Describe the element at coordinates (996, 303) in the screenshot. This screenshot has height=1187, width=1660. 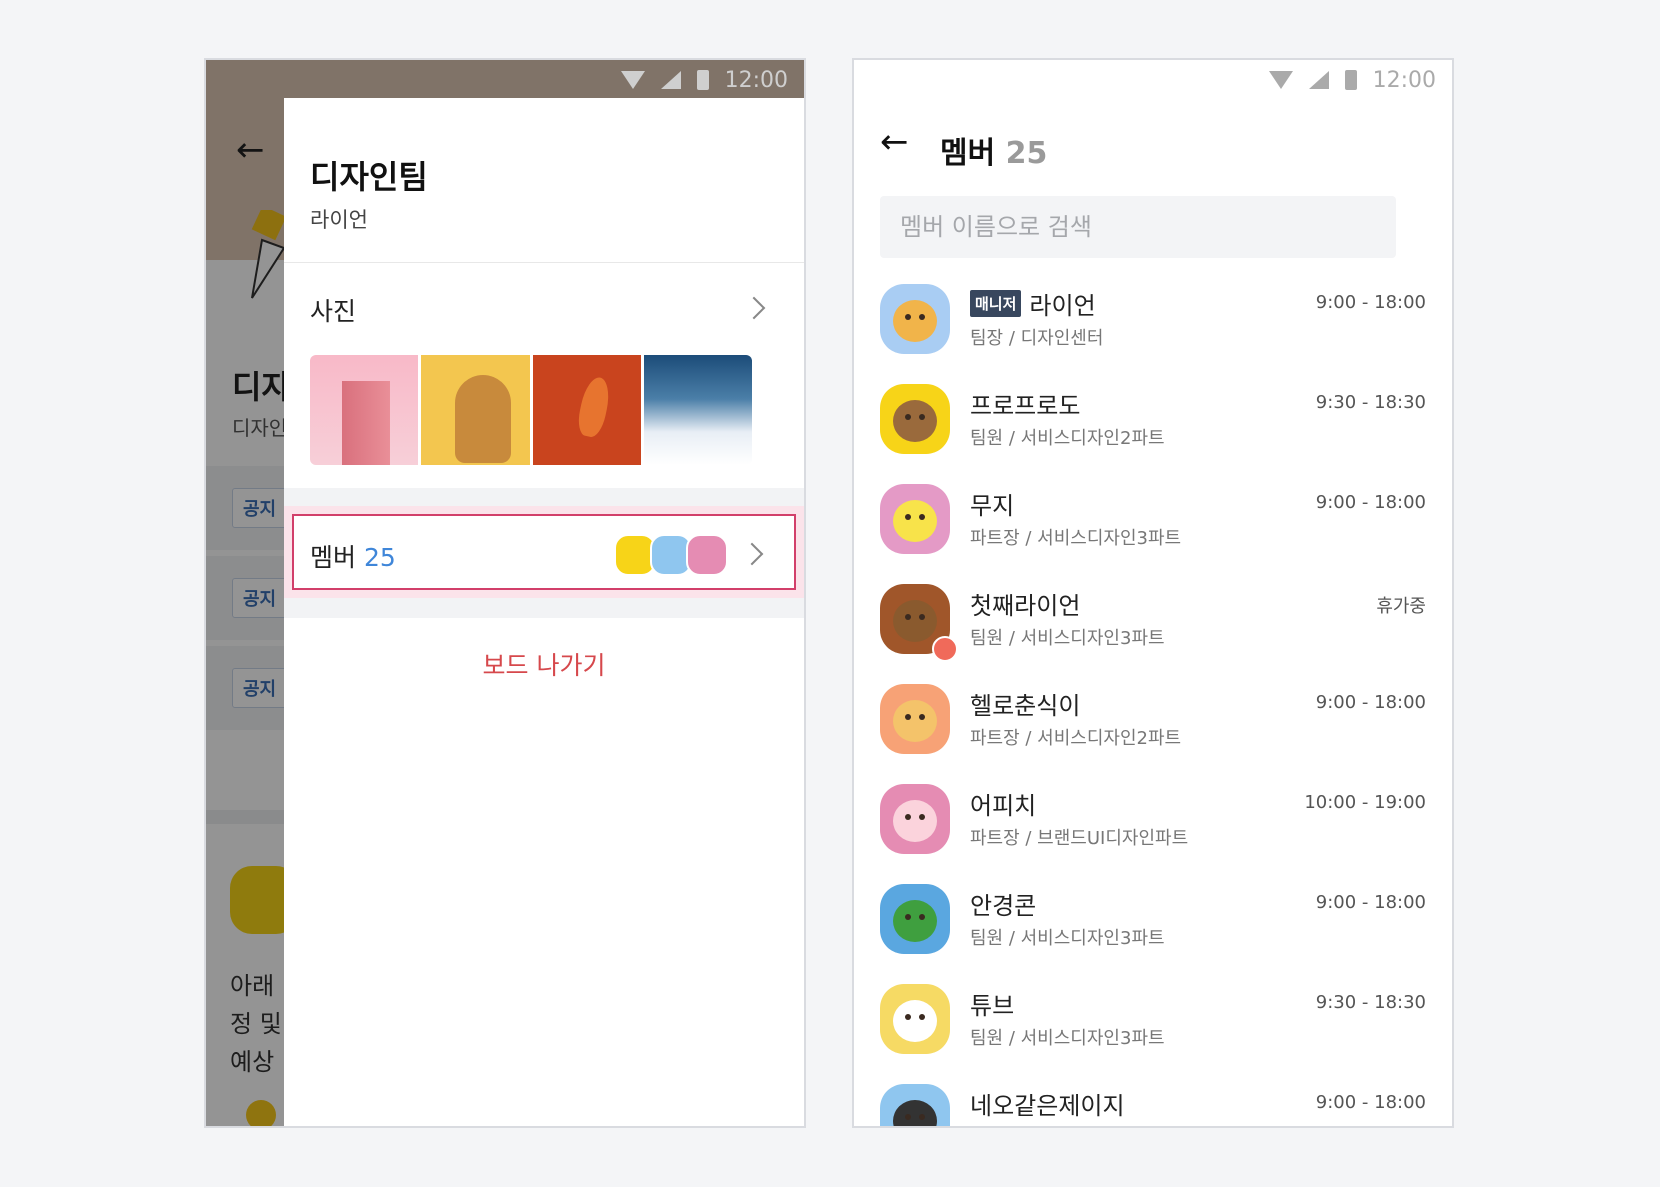
I see `manager-badge: 매니저` at that location.